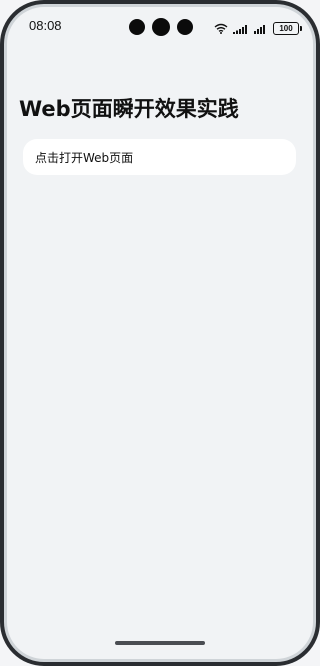 This screenshot has width=320, height=666. I want to click on open-web-page-button: 点击打开Web页面, so click(159, 157).